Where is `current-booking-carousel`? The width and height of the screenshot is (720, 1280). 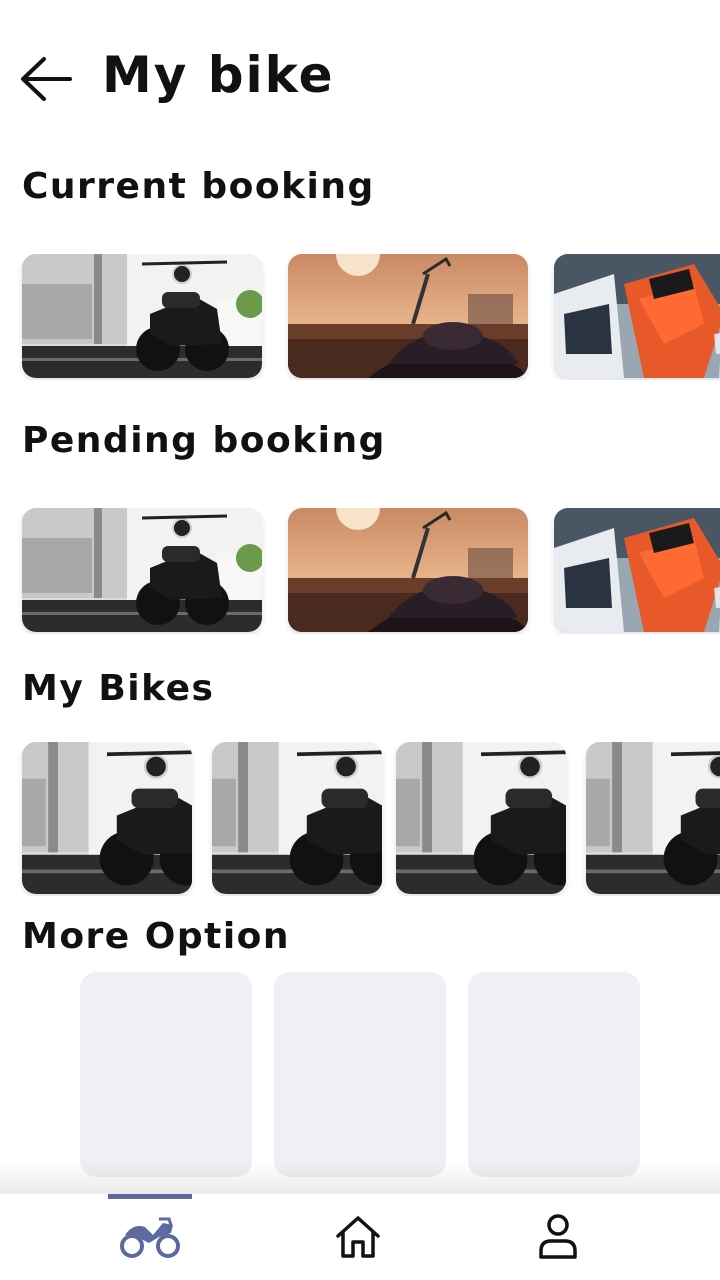 current-booking-carousel is located at coordinates (360, 317).